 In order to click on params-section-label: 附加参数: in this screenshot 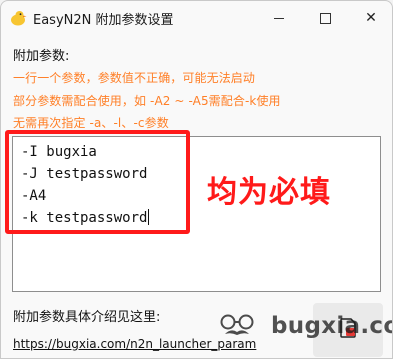, I will do `click(41, 56)`.